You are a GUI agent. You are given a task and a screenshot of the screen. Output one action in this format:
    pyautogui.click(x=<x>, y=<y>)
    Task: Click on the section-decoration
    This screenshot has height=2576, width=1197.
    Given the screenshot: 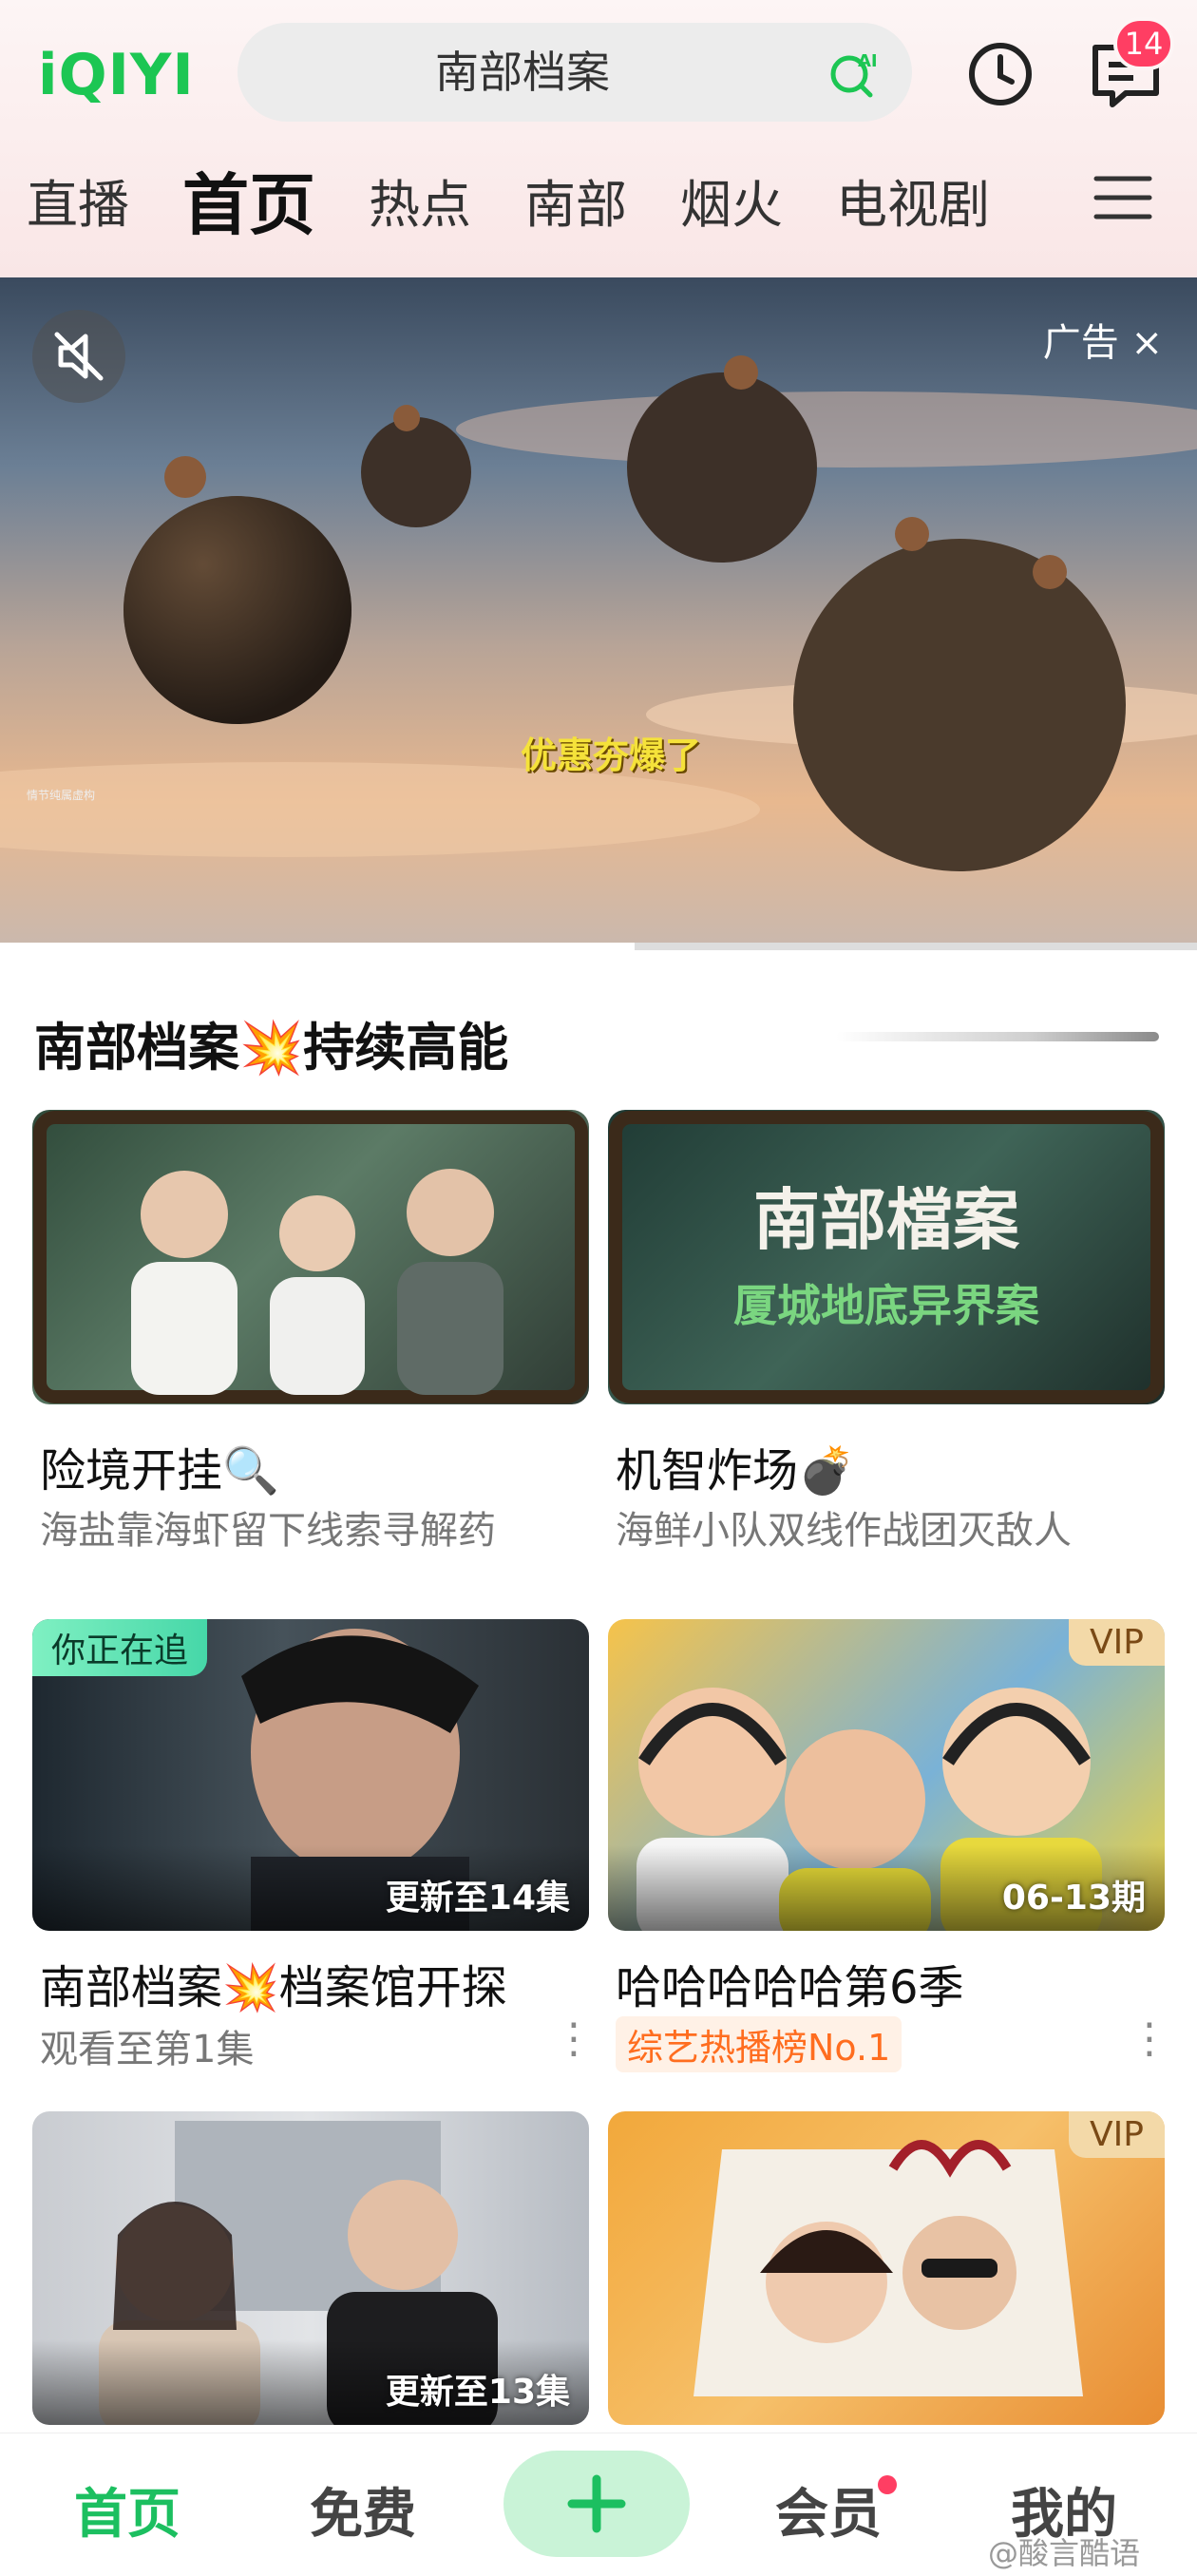 What is the action you would take?
    pyautogui.click(x=997, y=1036)
    